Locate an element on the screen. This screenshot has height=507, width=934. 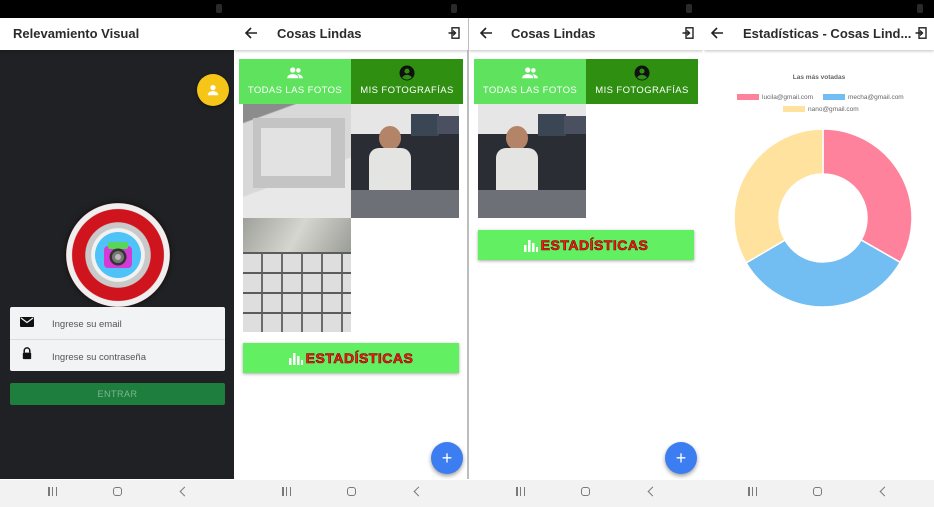
donut-chart is located at coordinates (823, 218).